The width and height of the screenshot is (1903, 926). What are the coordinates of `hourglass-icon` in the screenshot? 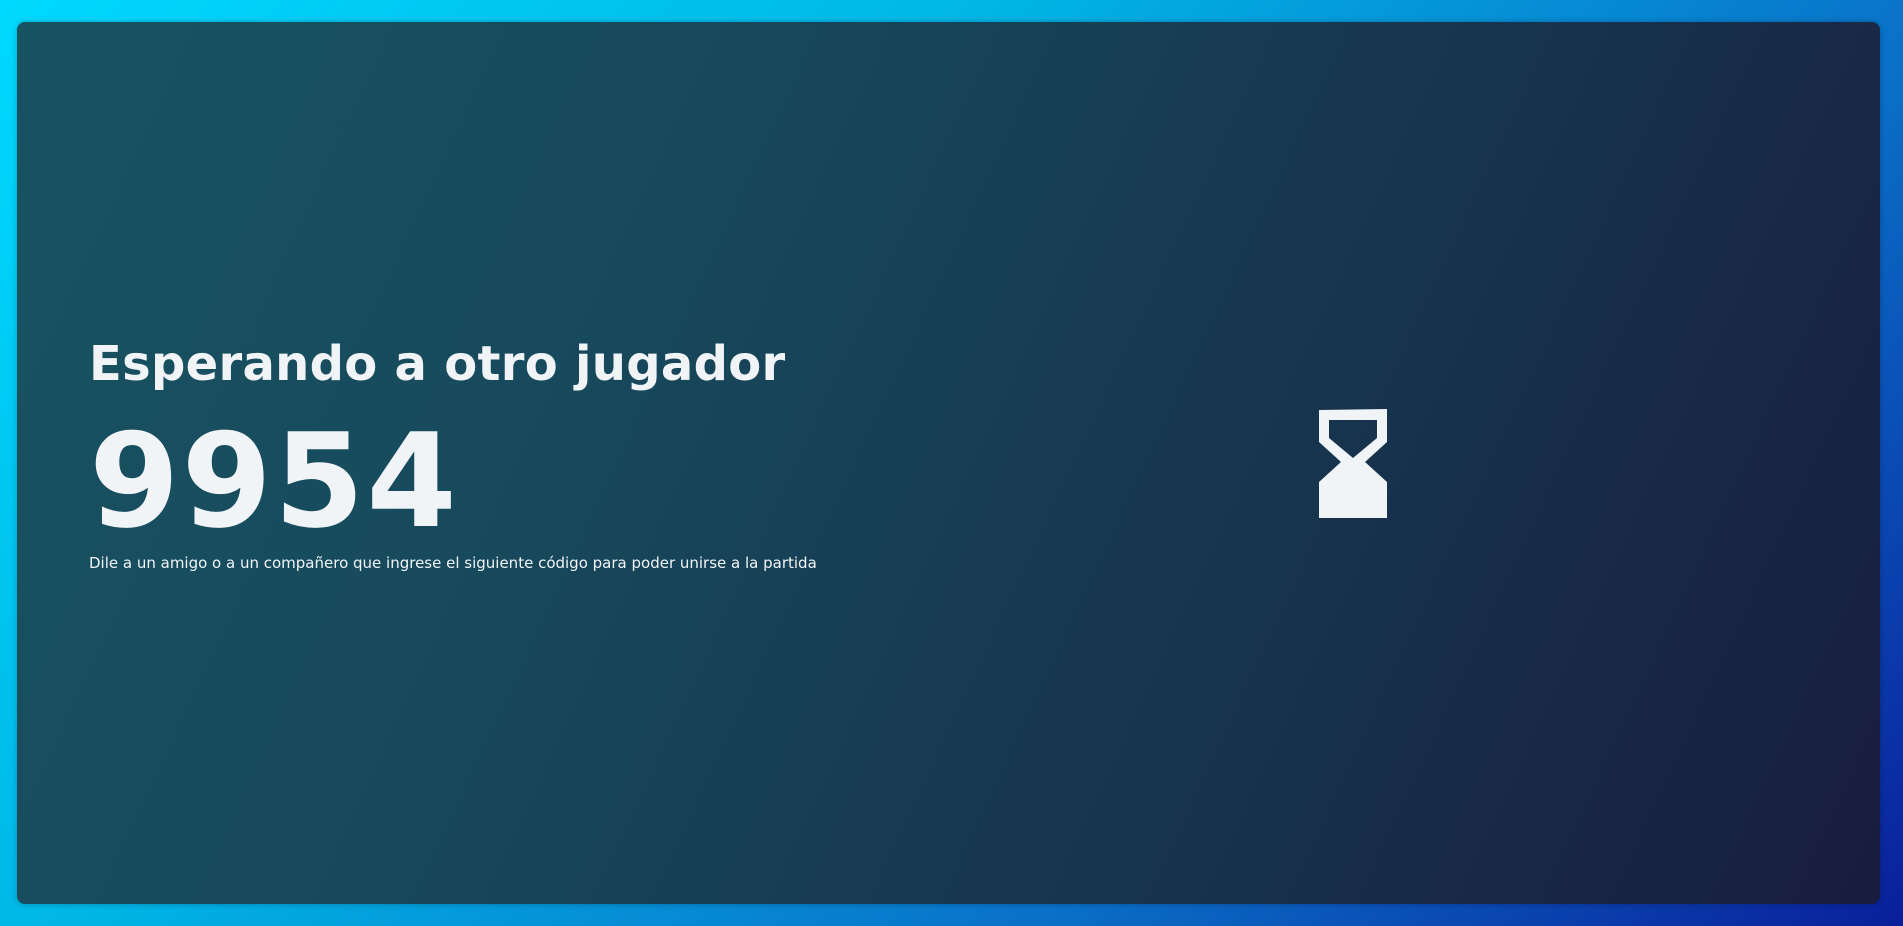 It's located at (1353, 463).